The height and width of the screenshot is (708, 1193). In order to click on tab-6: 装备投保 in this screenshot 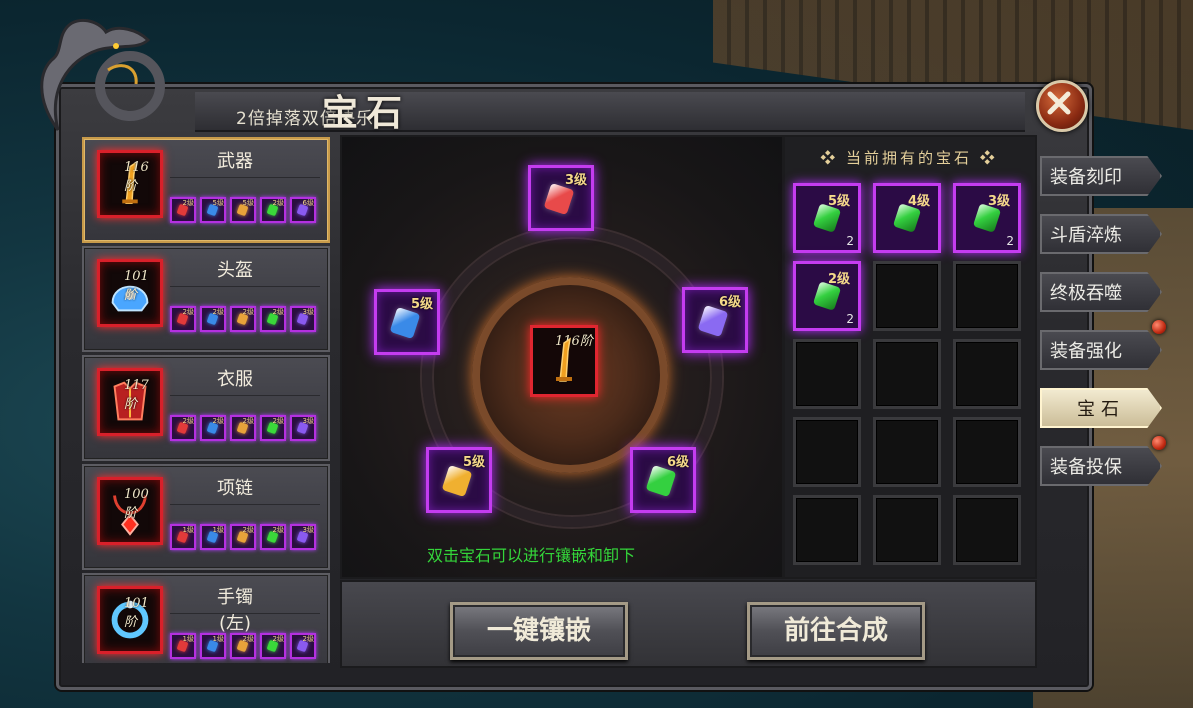, I will do `click(1101, 466)`.